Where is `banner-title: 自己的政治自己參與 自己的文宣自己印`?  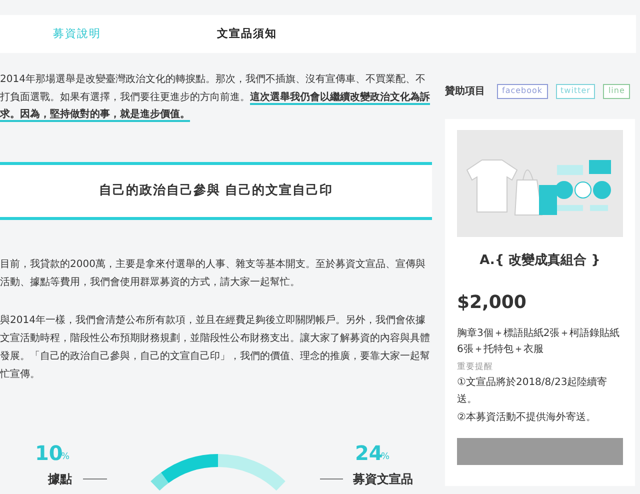 banner-title: 自己的政治自己參與 自己的文宣自己印 is located at coordinates (216, 190).